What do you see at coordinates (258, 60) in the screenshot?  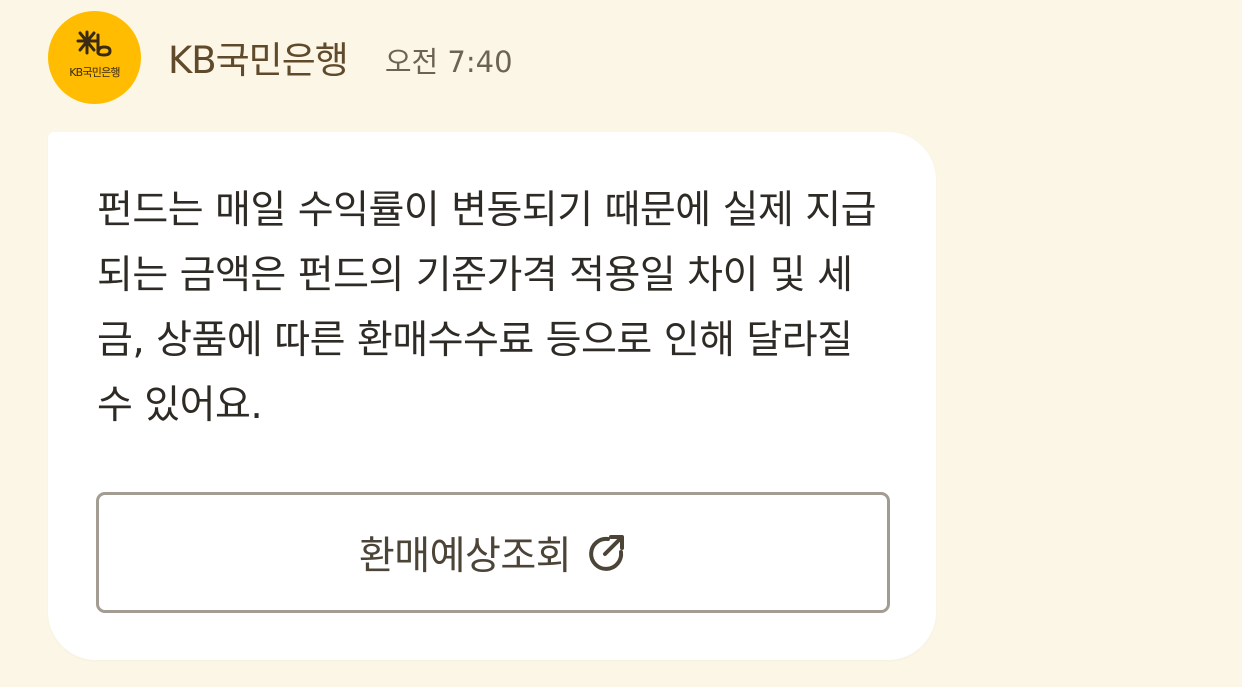 I see `sender-name: KB국민은행` at bounding box center [258, 60].